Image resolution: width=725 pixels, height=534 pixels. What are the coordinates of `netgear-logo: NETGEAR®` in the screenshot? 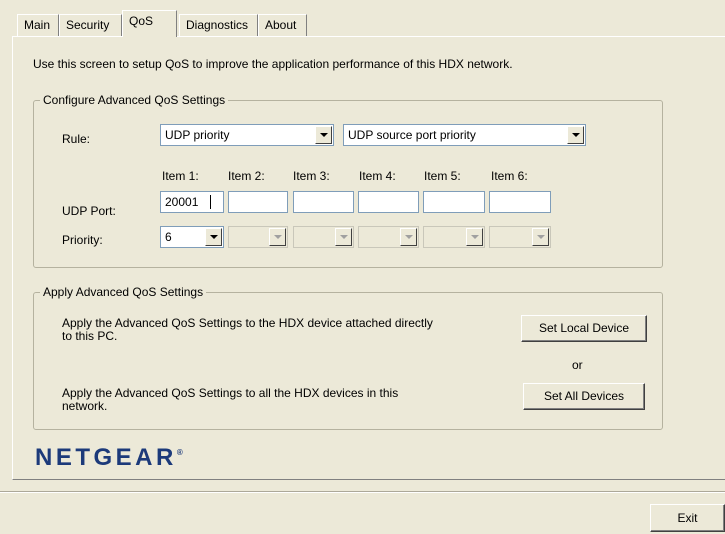 It's located at (109, 458).